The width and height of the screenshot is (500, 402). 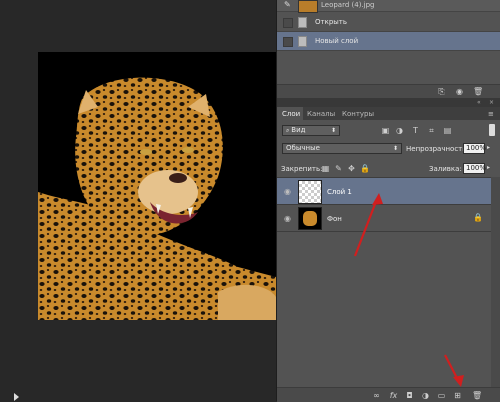 I want to click on camera-icon: ◉, so click(x=459, y=91).